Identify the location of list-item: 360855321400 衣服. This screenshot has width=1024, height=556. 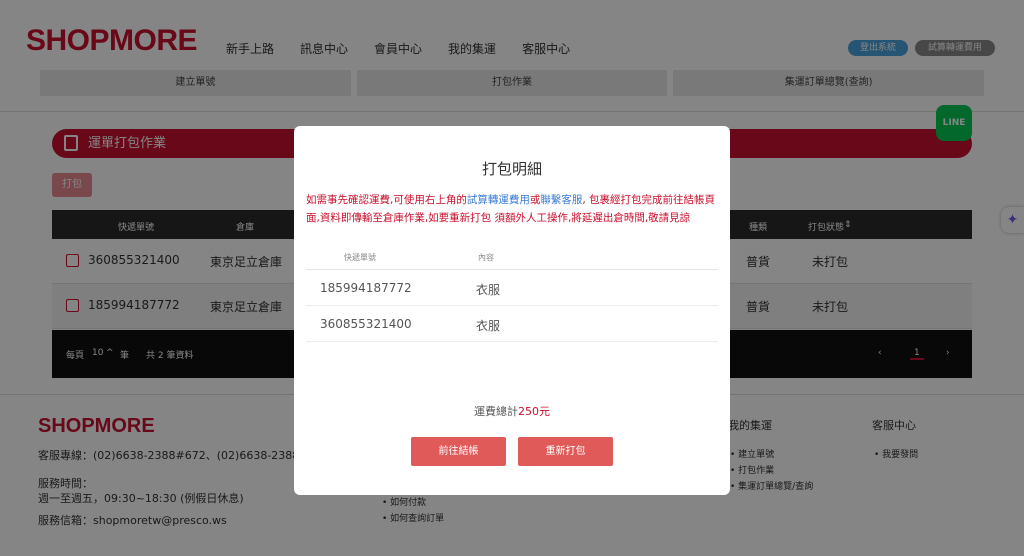
(512, 324).